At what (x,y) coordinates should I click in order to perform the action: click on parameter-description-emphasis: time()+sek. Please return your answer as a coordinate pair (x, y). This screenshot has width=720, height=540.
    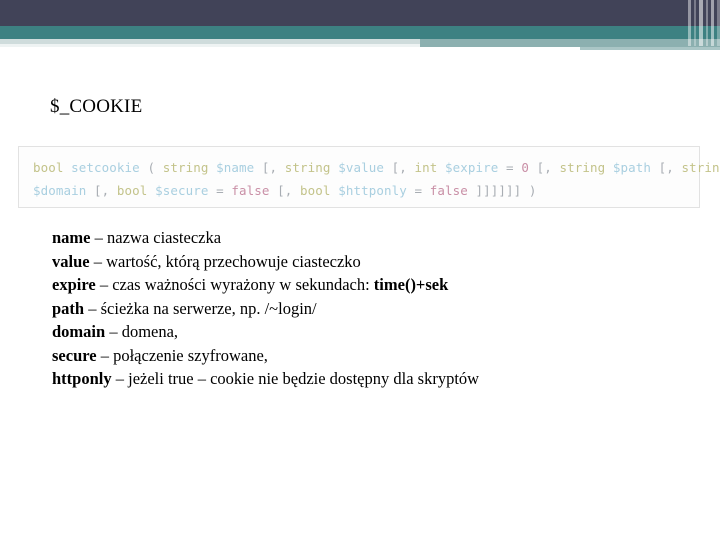
    Looking at the image, I should click on (411, 284).